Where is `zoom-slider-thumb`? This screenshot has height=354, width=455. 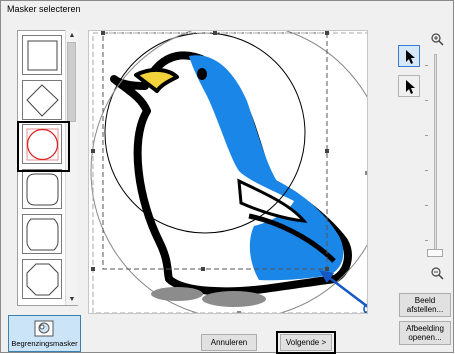
zoom-slider-thumb is located at coordinates (435, 253).